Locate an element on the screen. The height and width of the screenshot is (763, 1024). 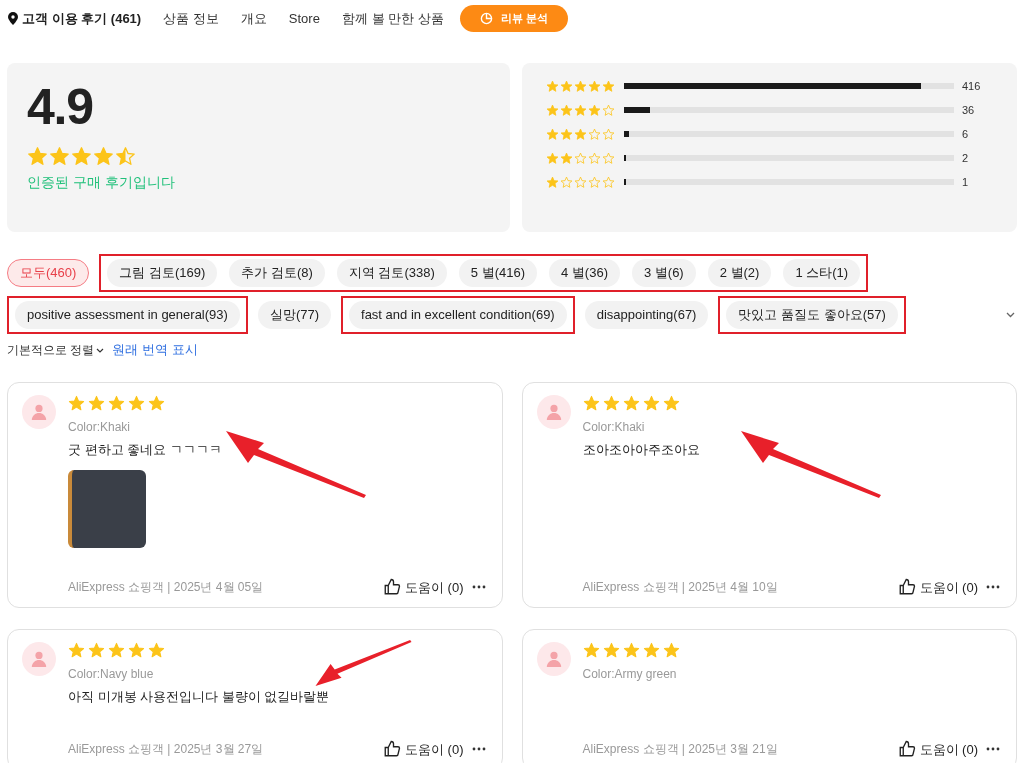
filter-chip: 1 스타(1) is located at coordinates (822, 273).